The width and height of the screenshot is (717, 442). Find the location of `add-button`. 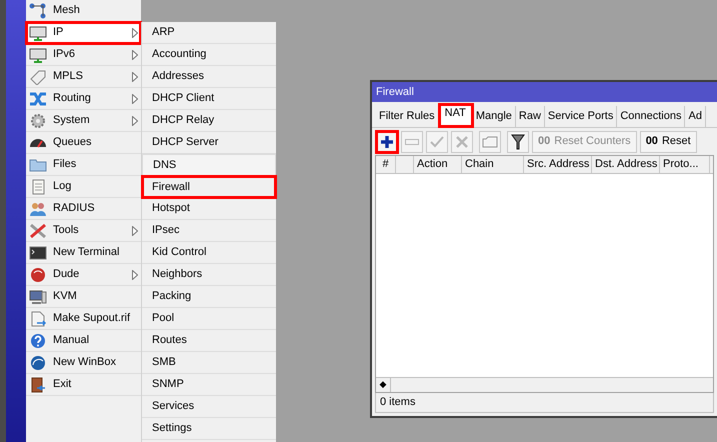

add-button is located at coordinates (387, 141).